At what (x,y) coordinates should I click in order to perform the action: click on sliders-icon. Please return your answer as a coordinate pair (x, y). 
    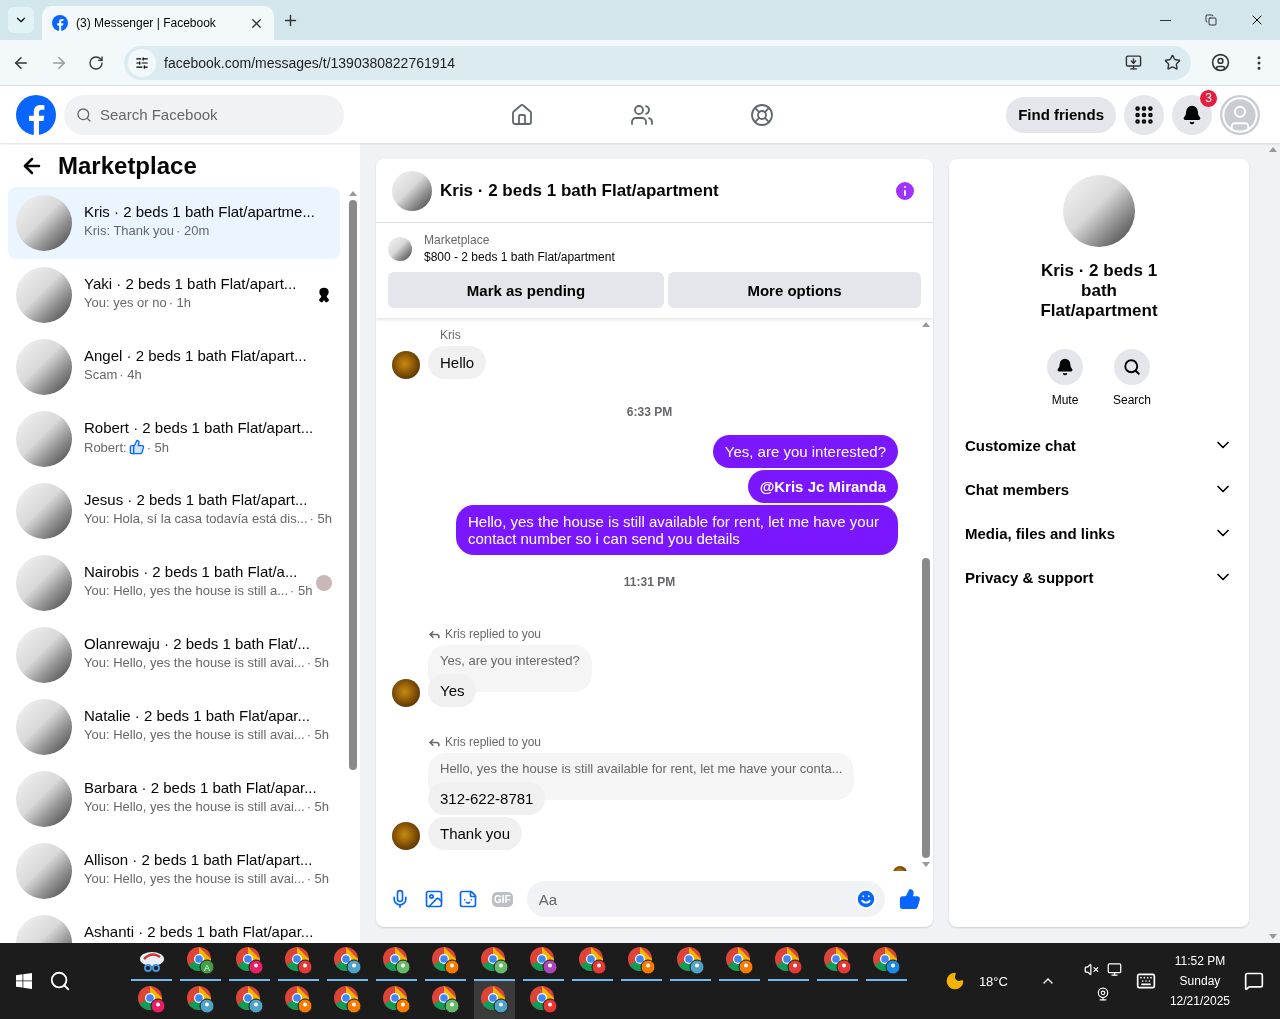
    Looking at the image, I should click on (142, 62).